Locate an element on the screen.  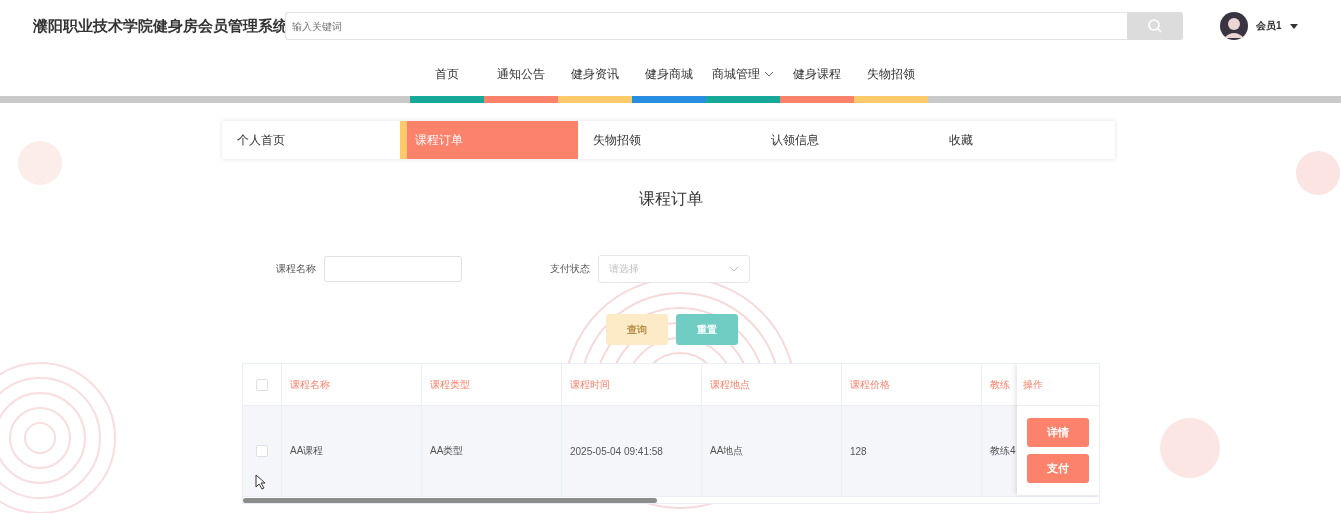
cursor-icon is located at coordinates (261, 482).